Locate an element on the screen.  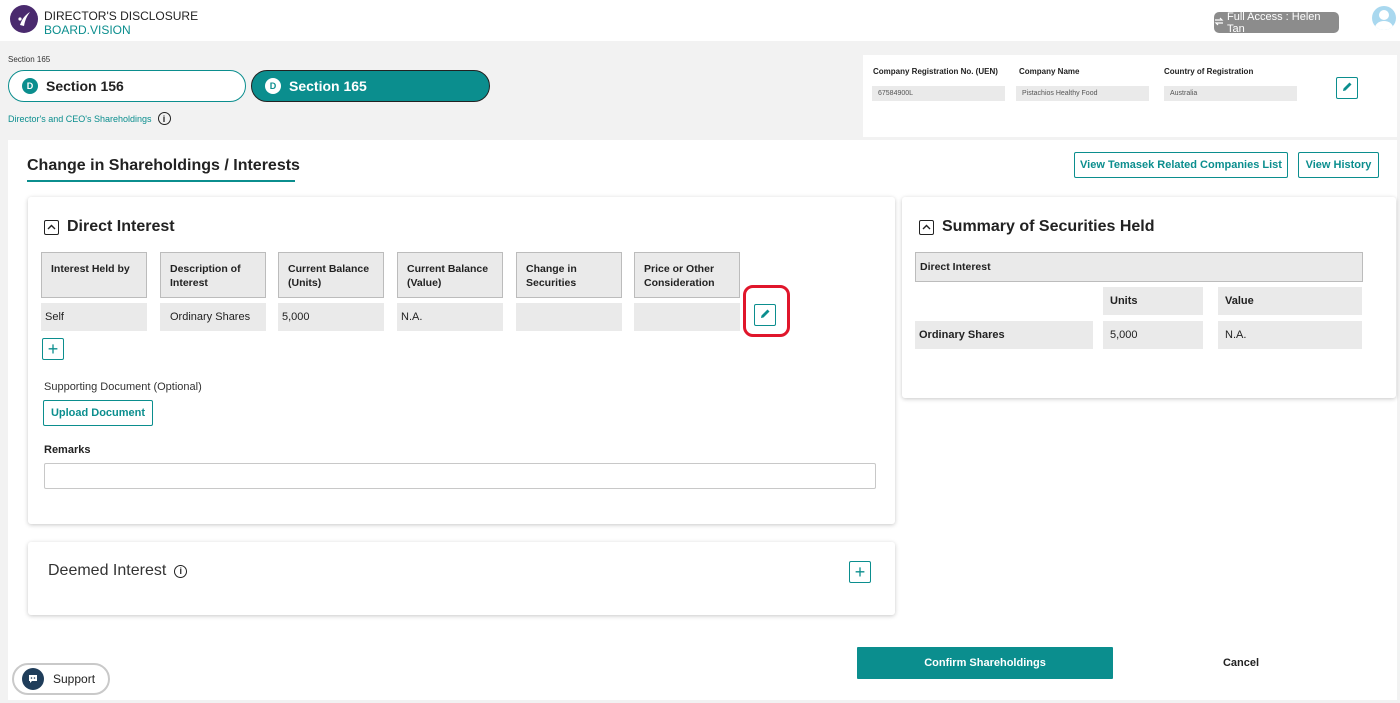
view-history-button: View History is located at coordinates (1338, 165).